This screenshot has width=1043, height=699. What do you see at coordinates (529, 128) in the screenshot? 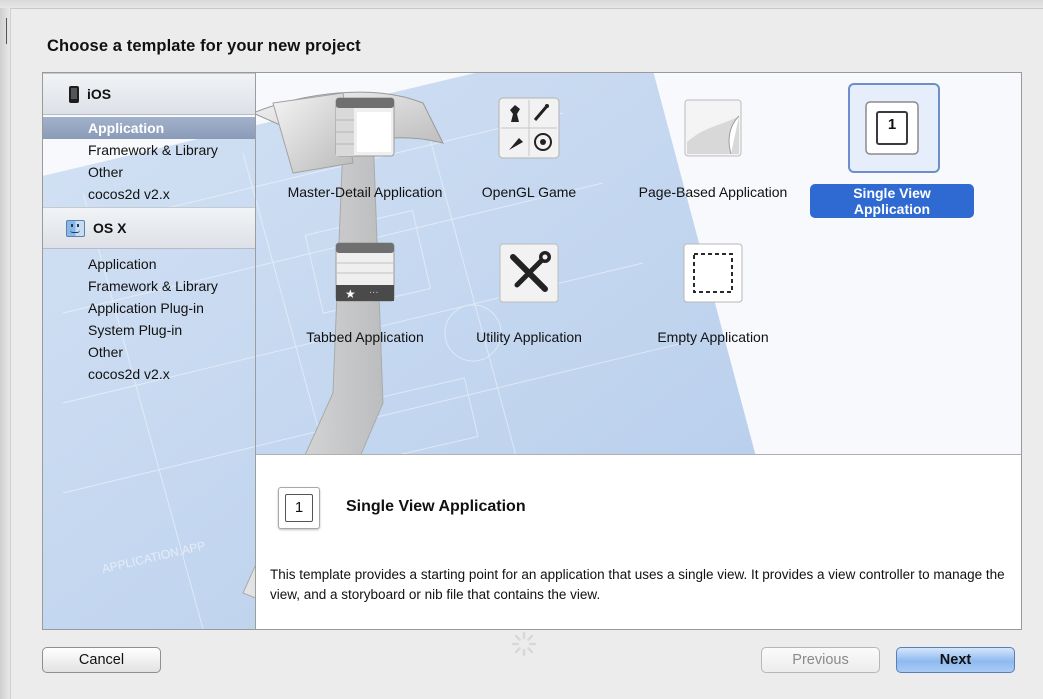
I see `opengl-game-icon` at bounding box center [529, 128].